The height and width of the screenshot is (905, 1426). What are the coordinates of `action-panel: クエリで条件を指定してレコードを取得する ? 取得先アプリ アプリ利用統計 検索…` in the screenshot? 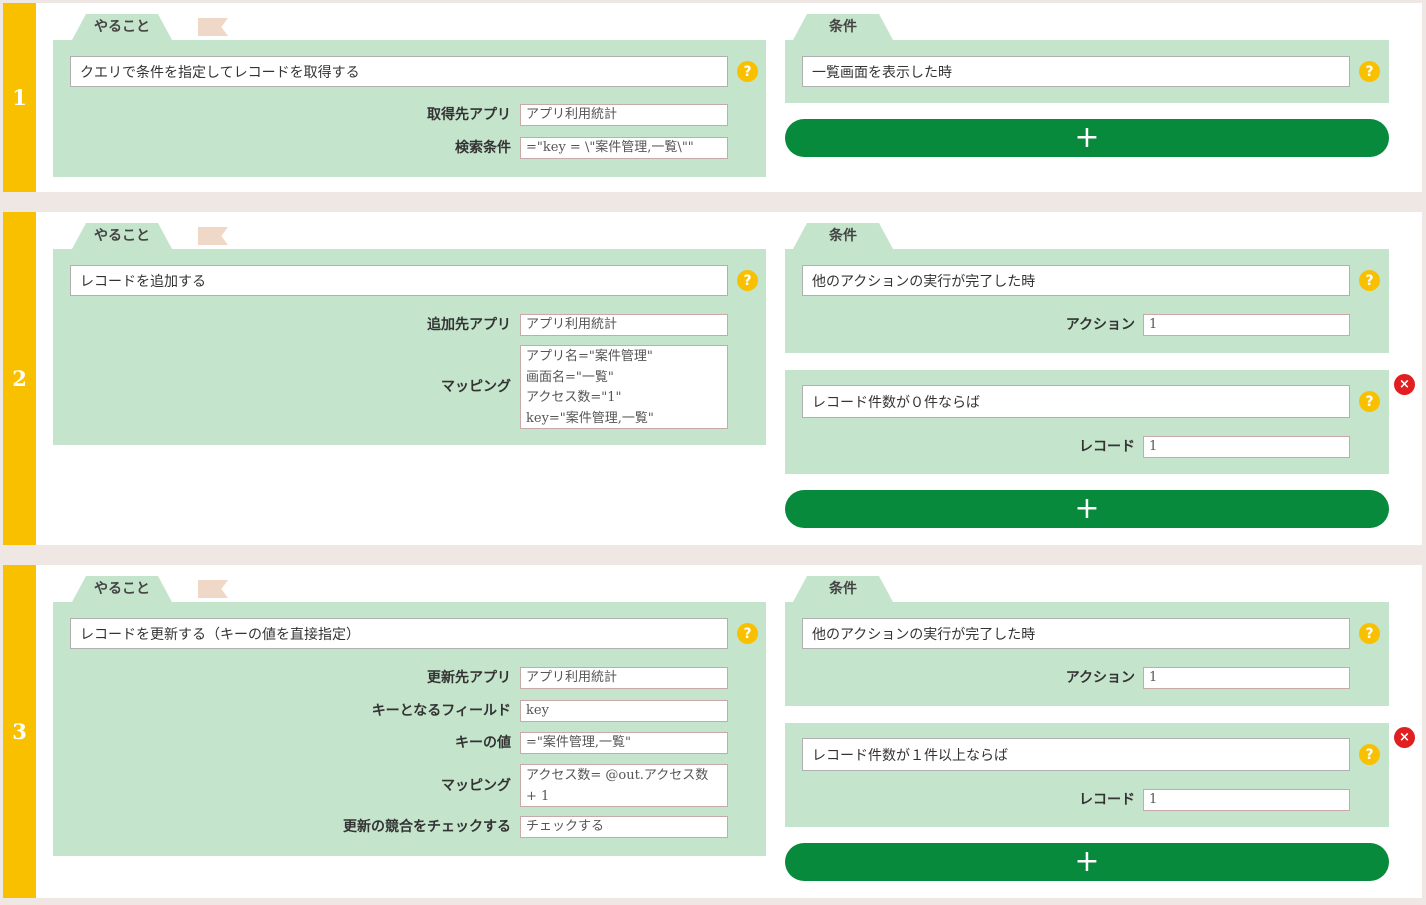 It's located at (409, 108).